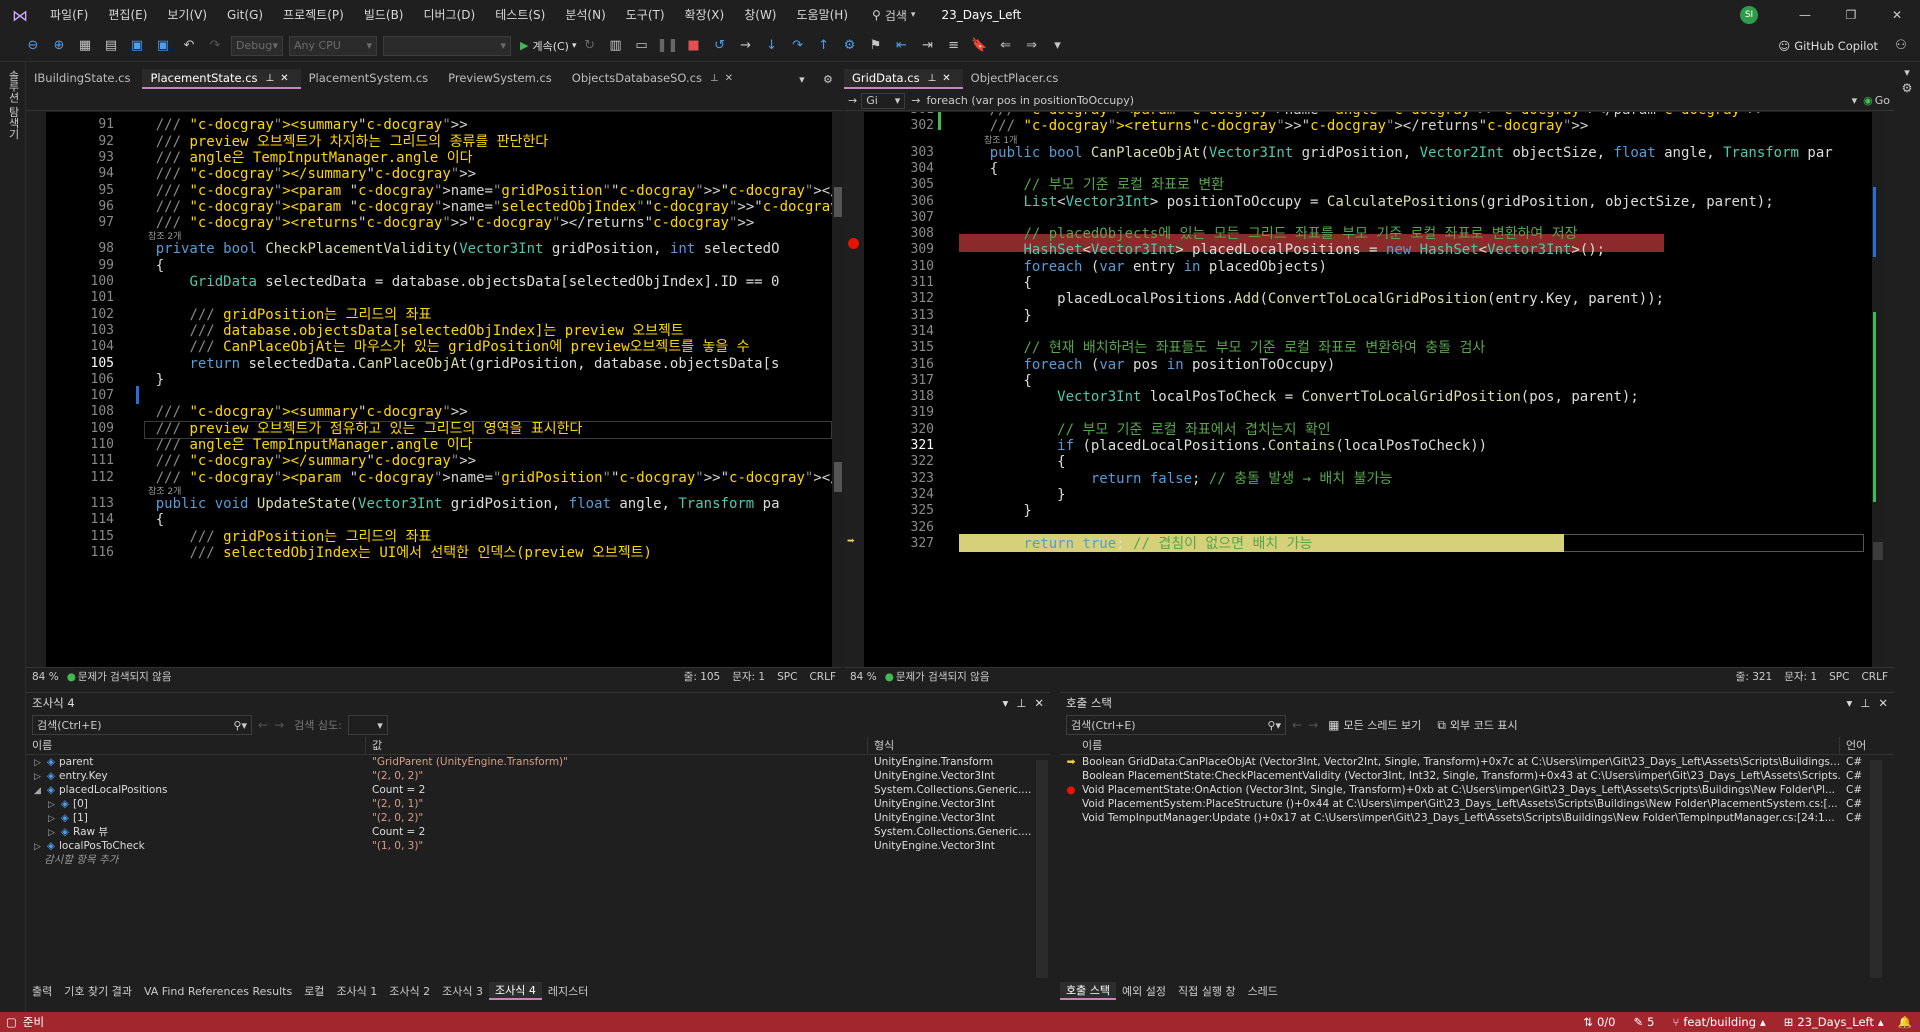  What do you see at coordinates (959, 745) in the screenshot?
I see `col-type-header: 형식` at bounding box center [959, 745].